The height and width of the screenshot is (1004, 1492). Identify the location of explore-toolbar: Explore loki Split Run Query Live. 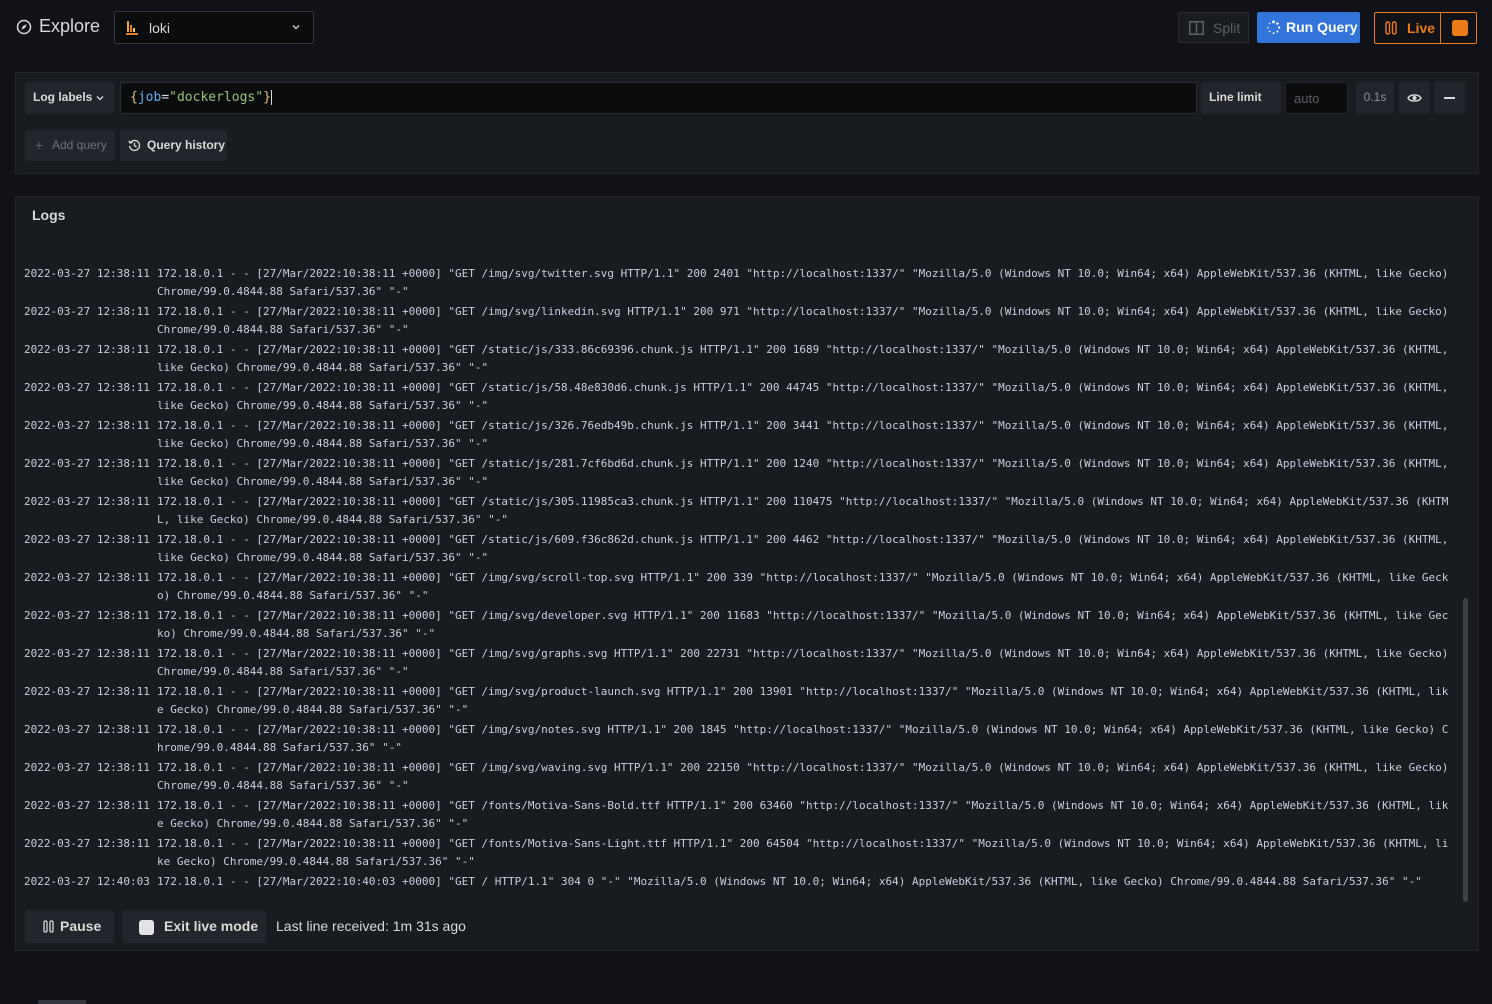
(746, 28).